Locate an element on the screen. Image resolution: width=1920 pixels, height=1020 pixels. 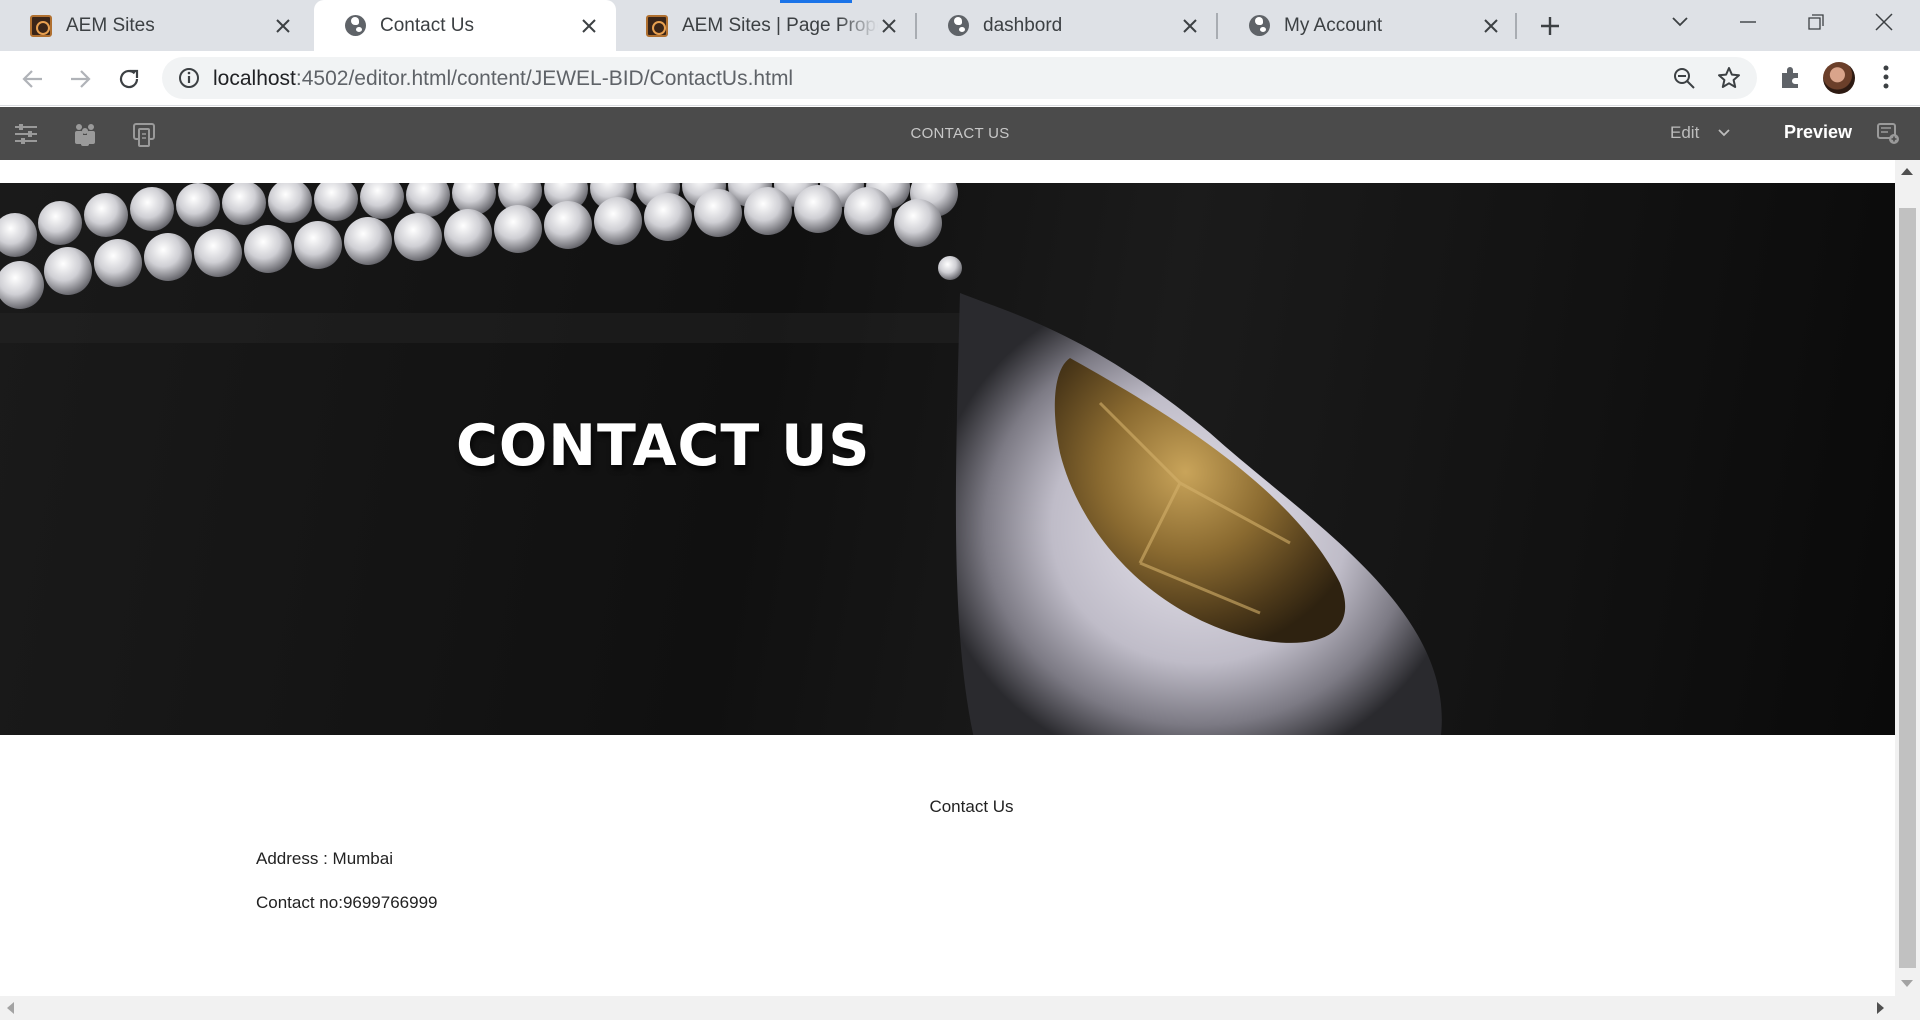
tab-page-properties: AEM Sites | Page Properties is located at coordinates (766, 25).